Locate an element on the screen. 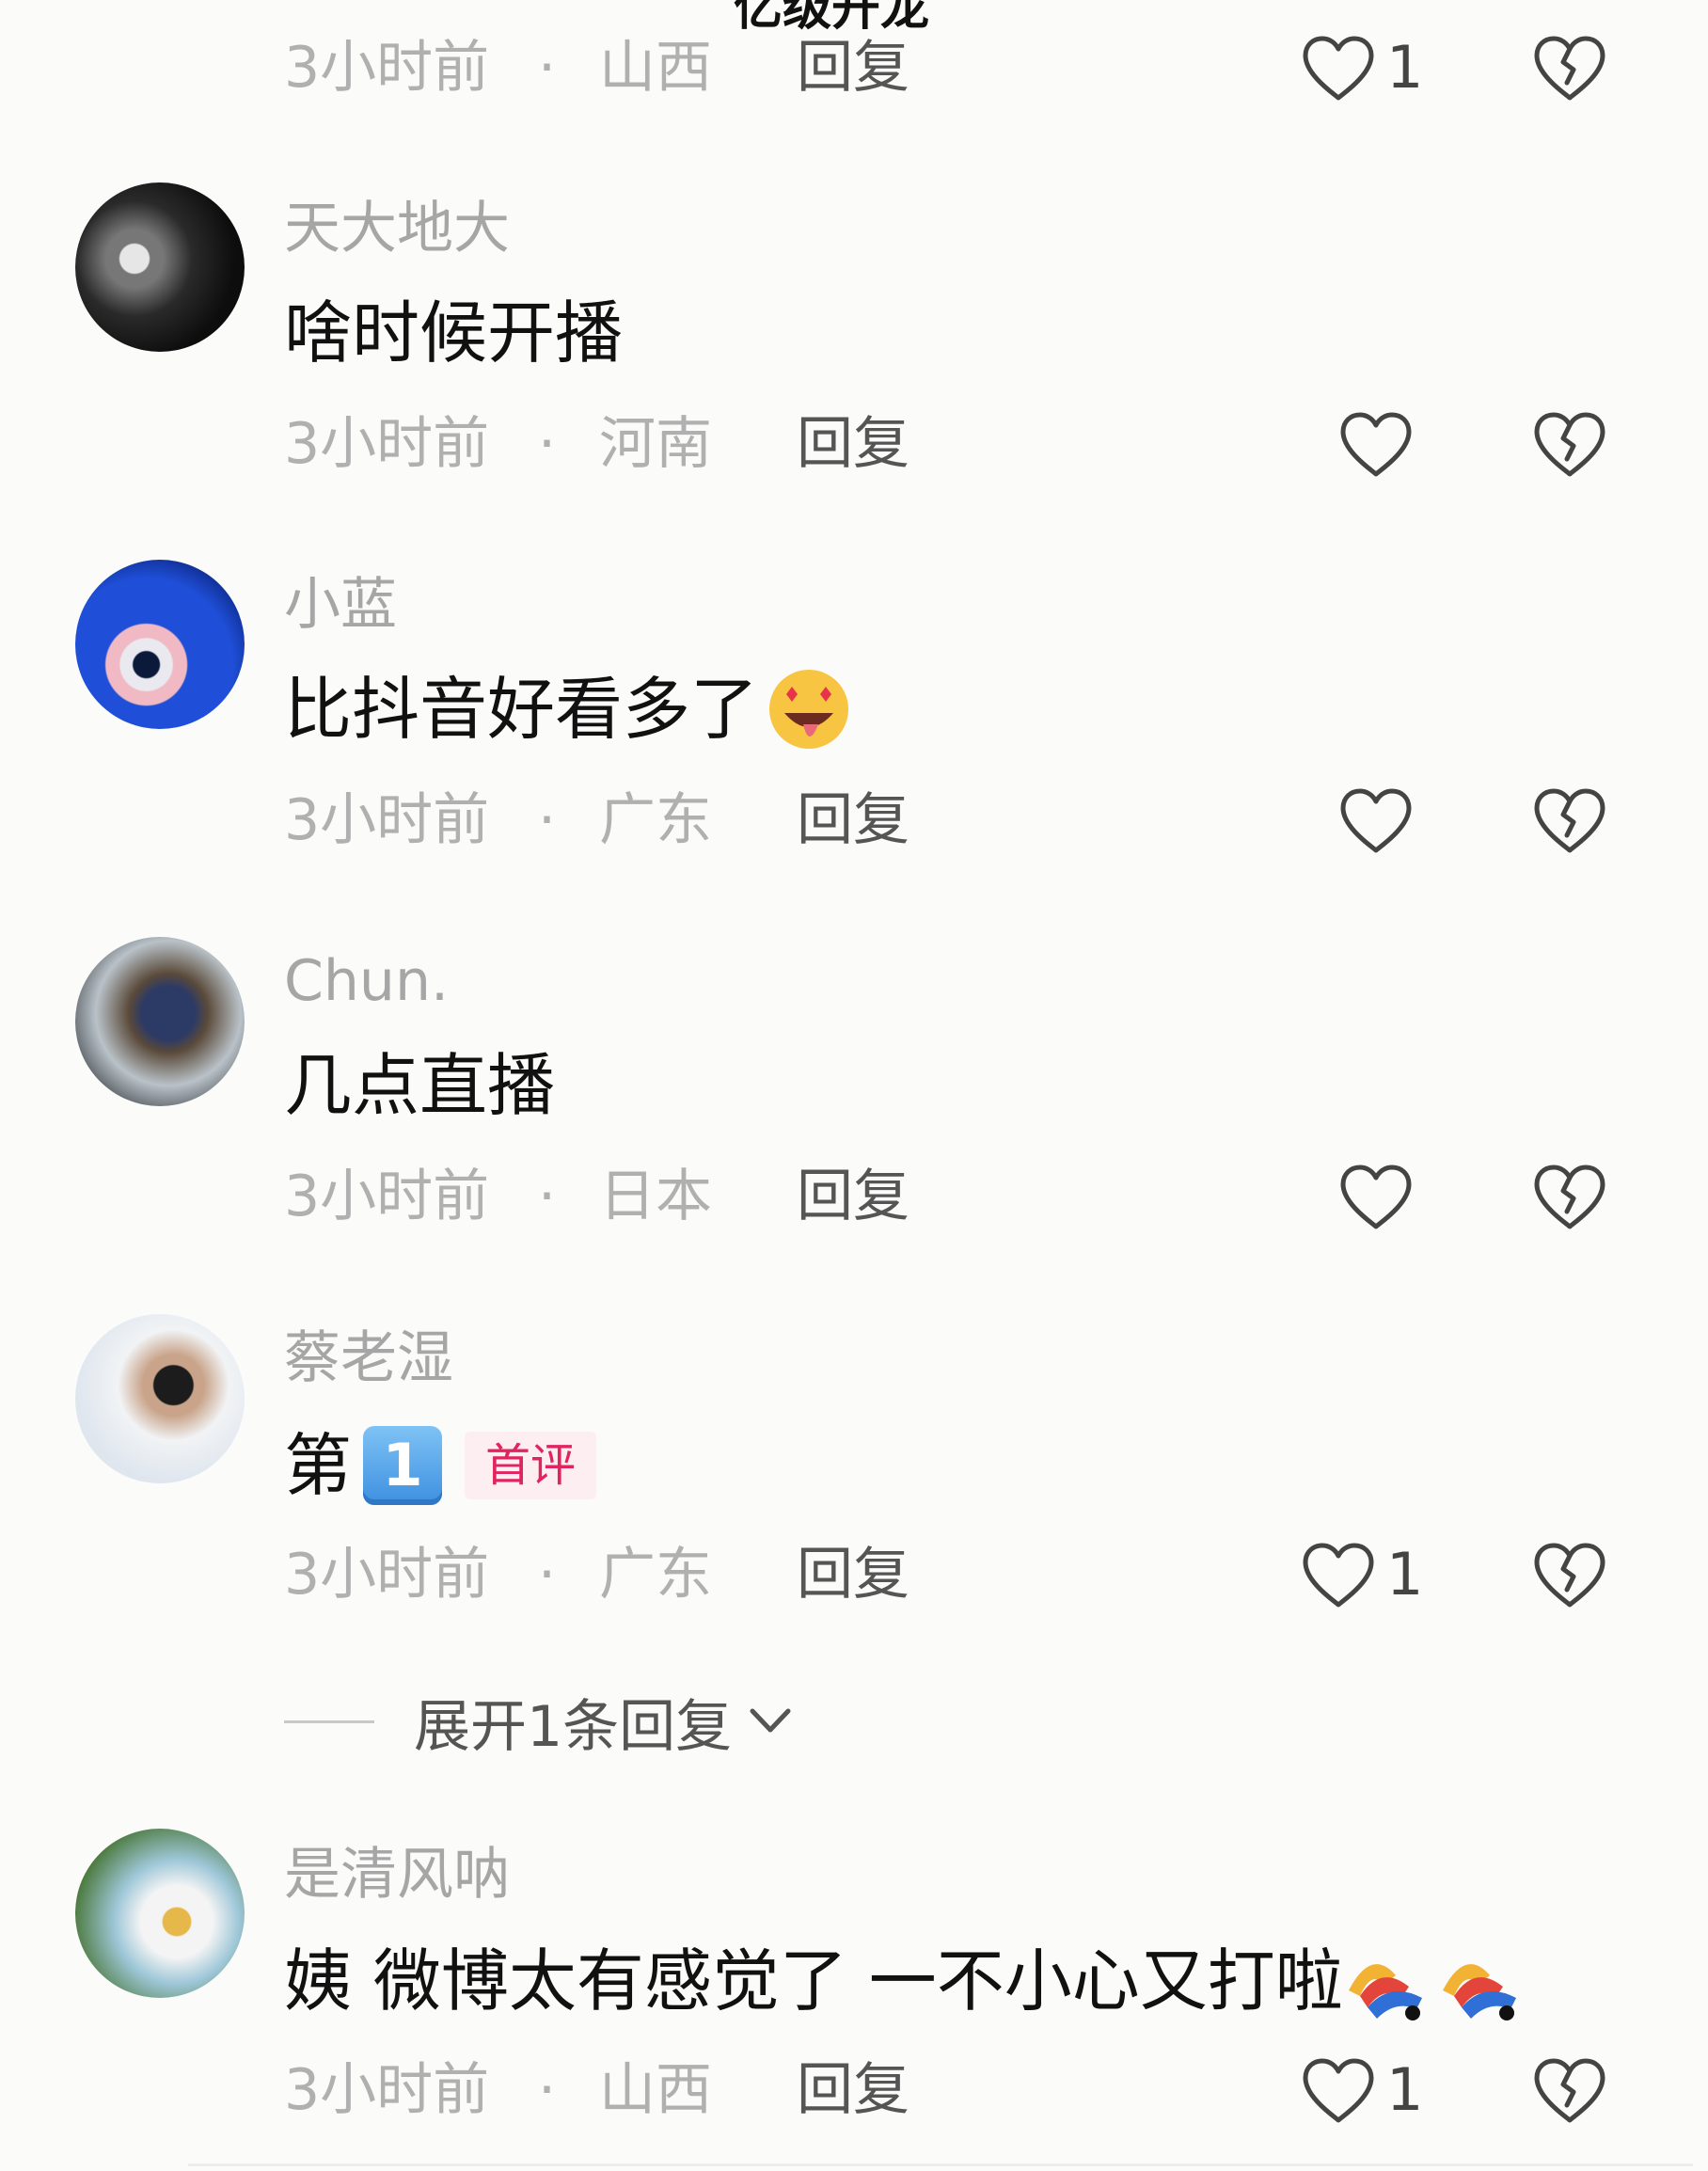 The width and height of the screenshot is (1708, 2171). comment-text-body: 啥时候开播 is located at coordinates (454, 332).